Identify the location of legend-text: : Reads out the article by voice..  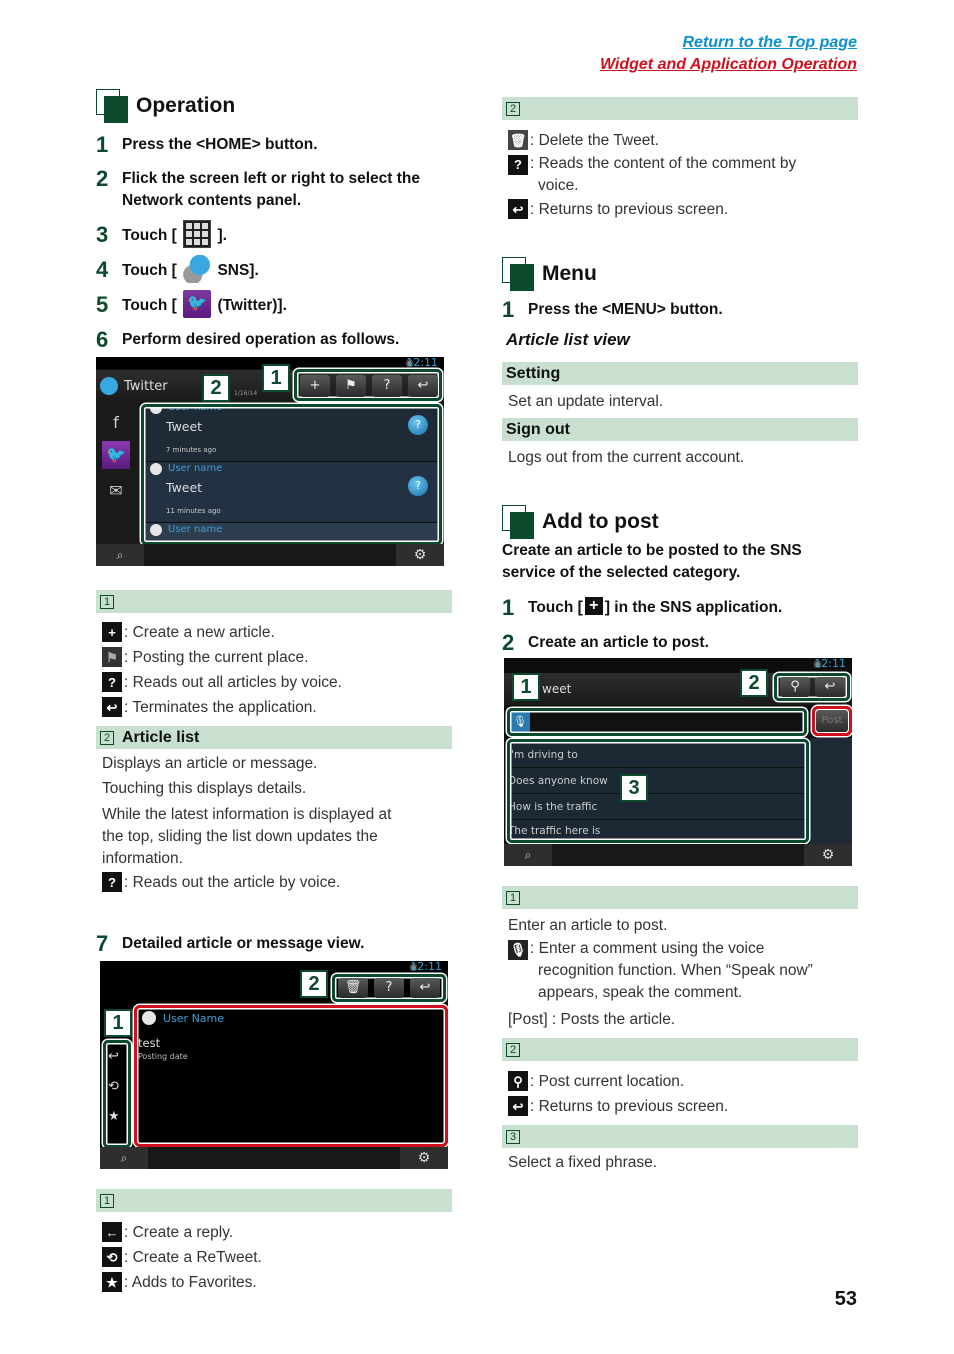
(232, 882).